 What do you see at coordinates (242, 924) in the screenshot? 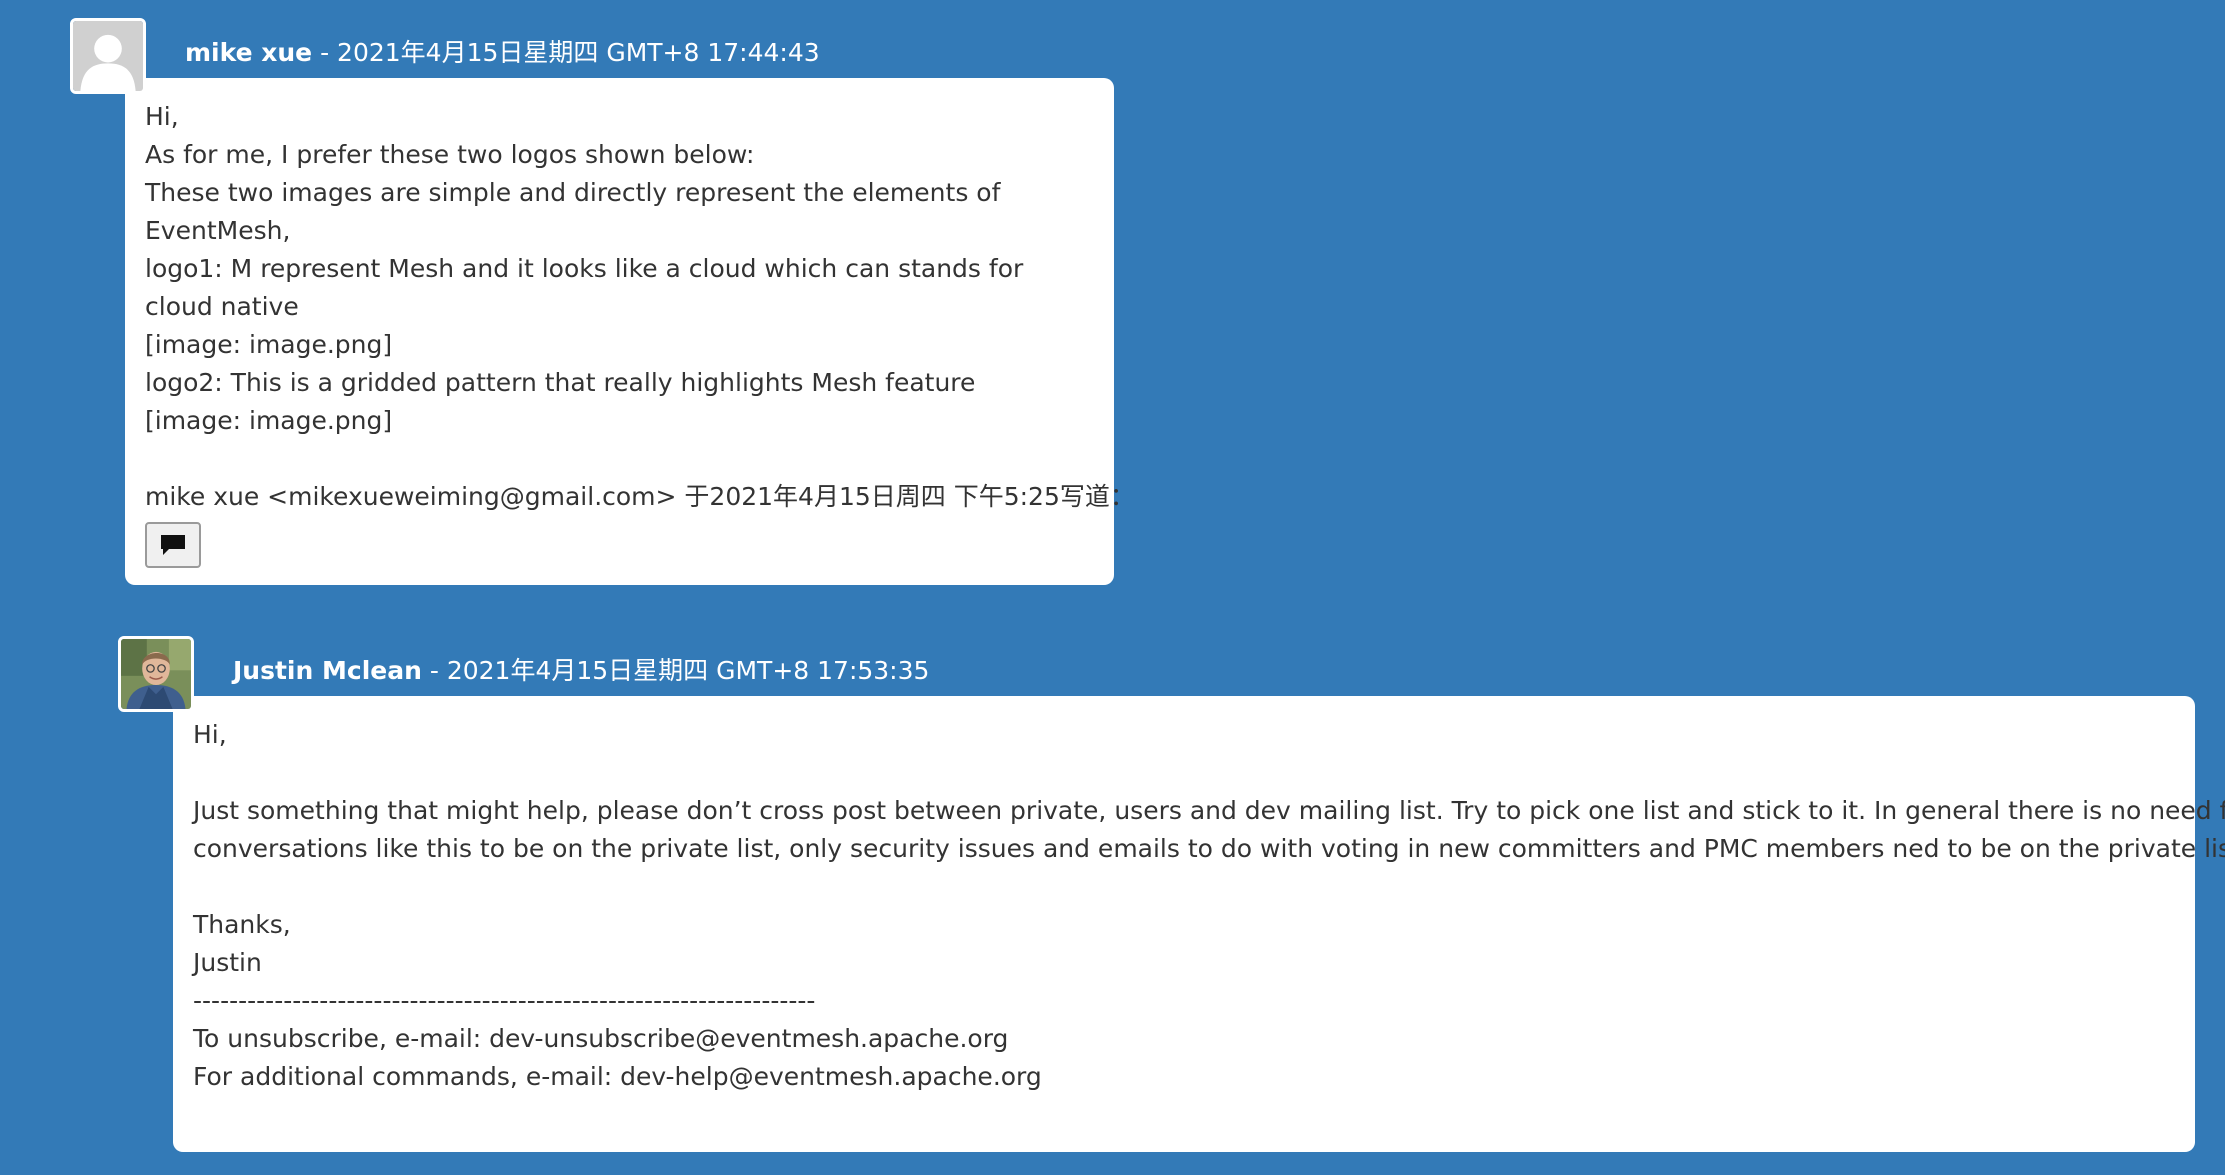
I see `body-line: Thanks,` at bounding box center [242, 924].